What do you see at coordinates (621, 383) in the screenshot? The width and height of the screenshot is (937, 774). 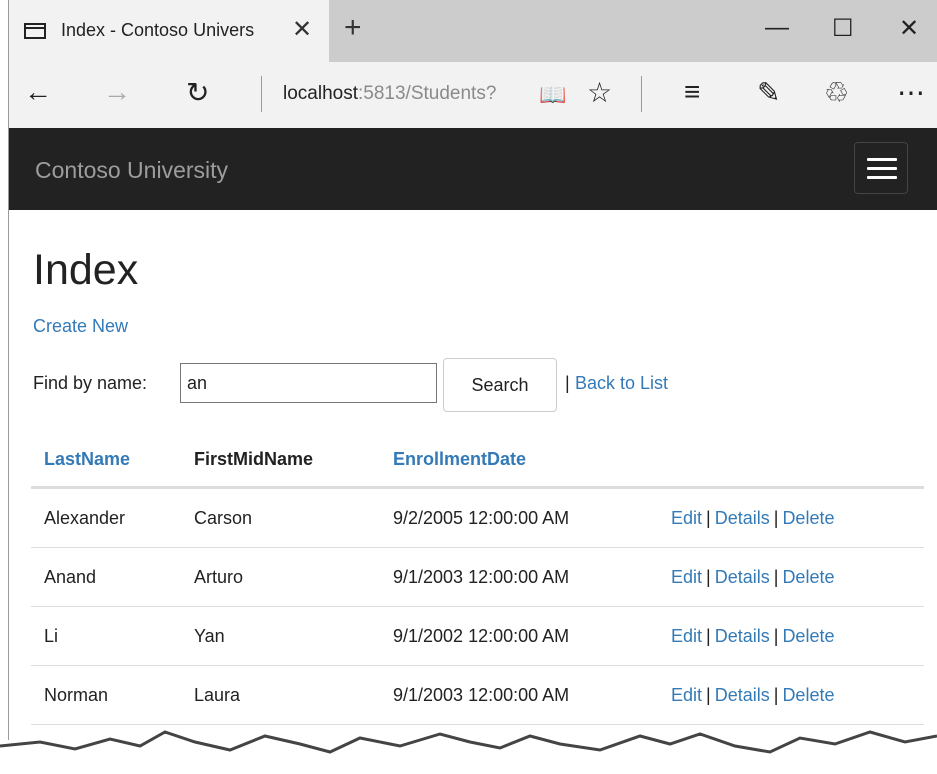 I see `back-to-list-link: Back to List` at bounding box center [621, 383].